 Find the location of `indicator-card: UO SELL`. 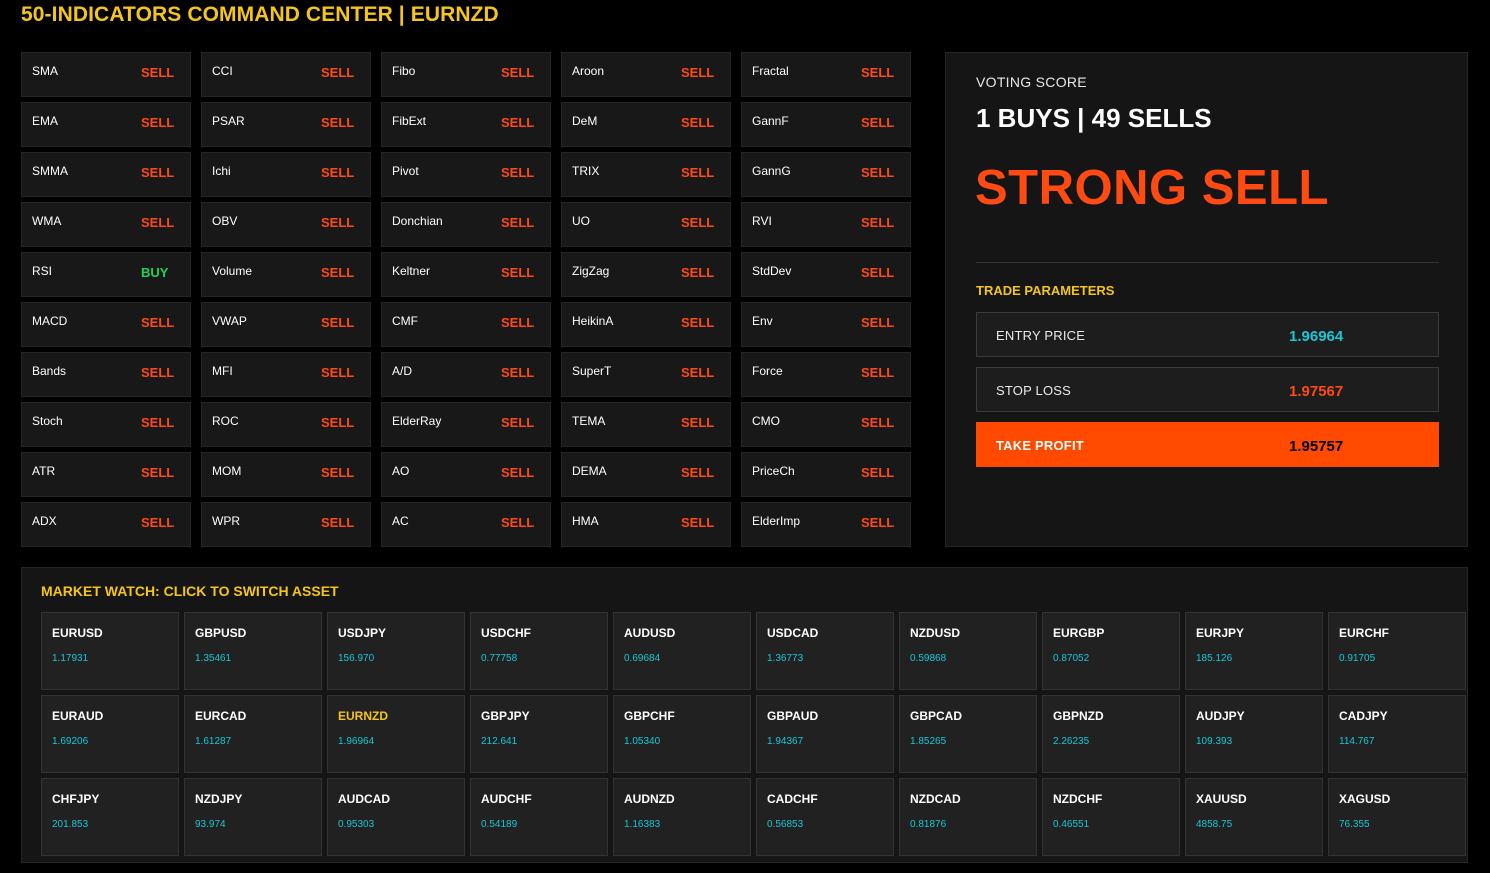

indicator-card: UO SELL is located at coordinates (646, 224).